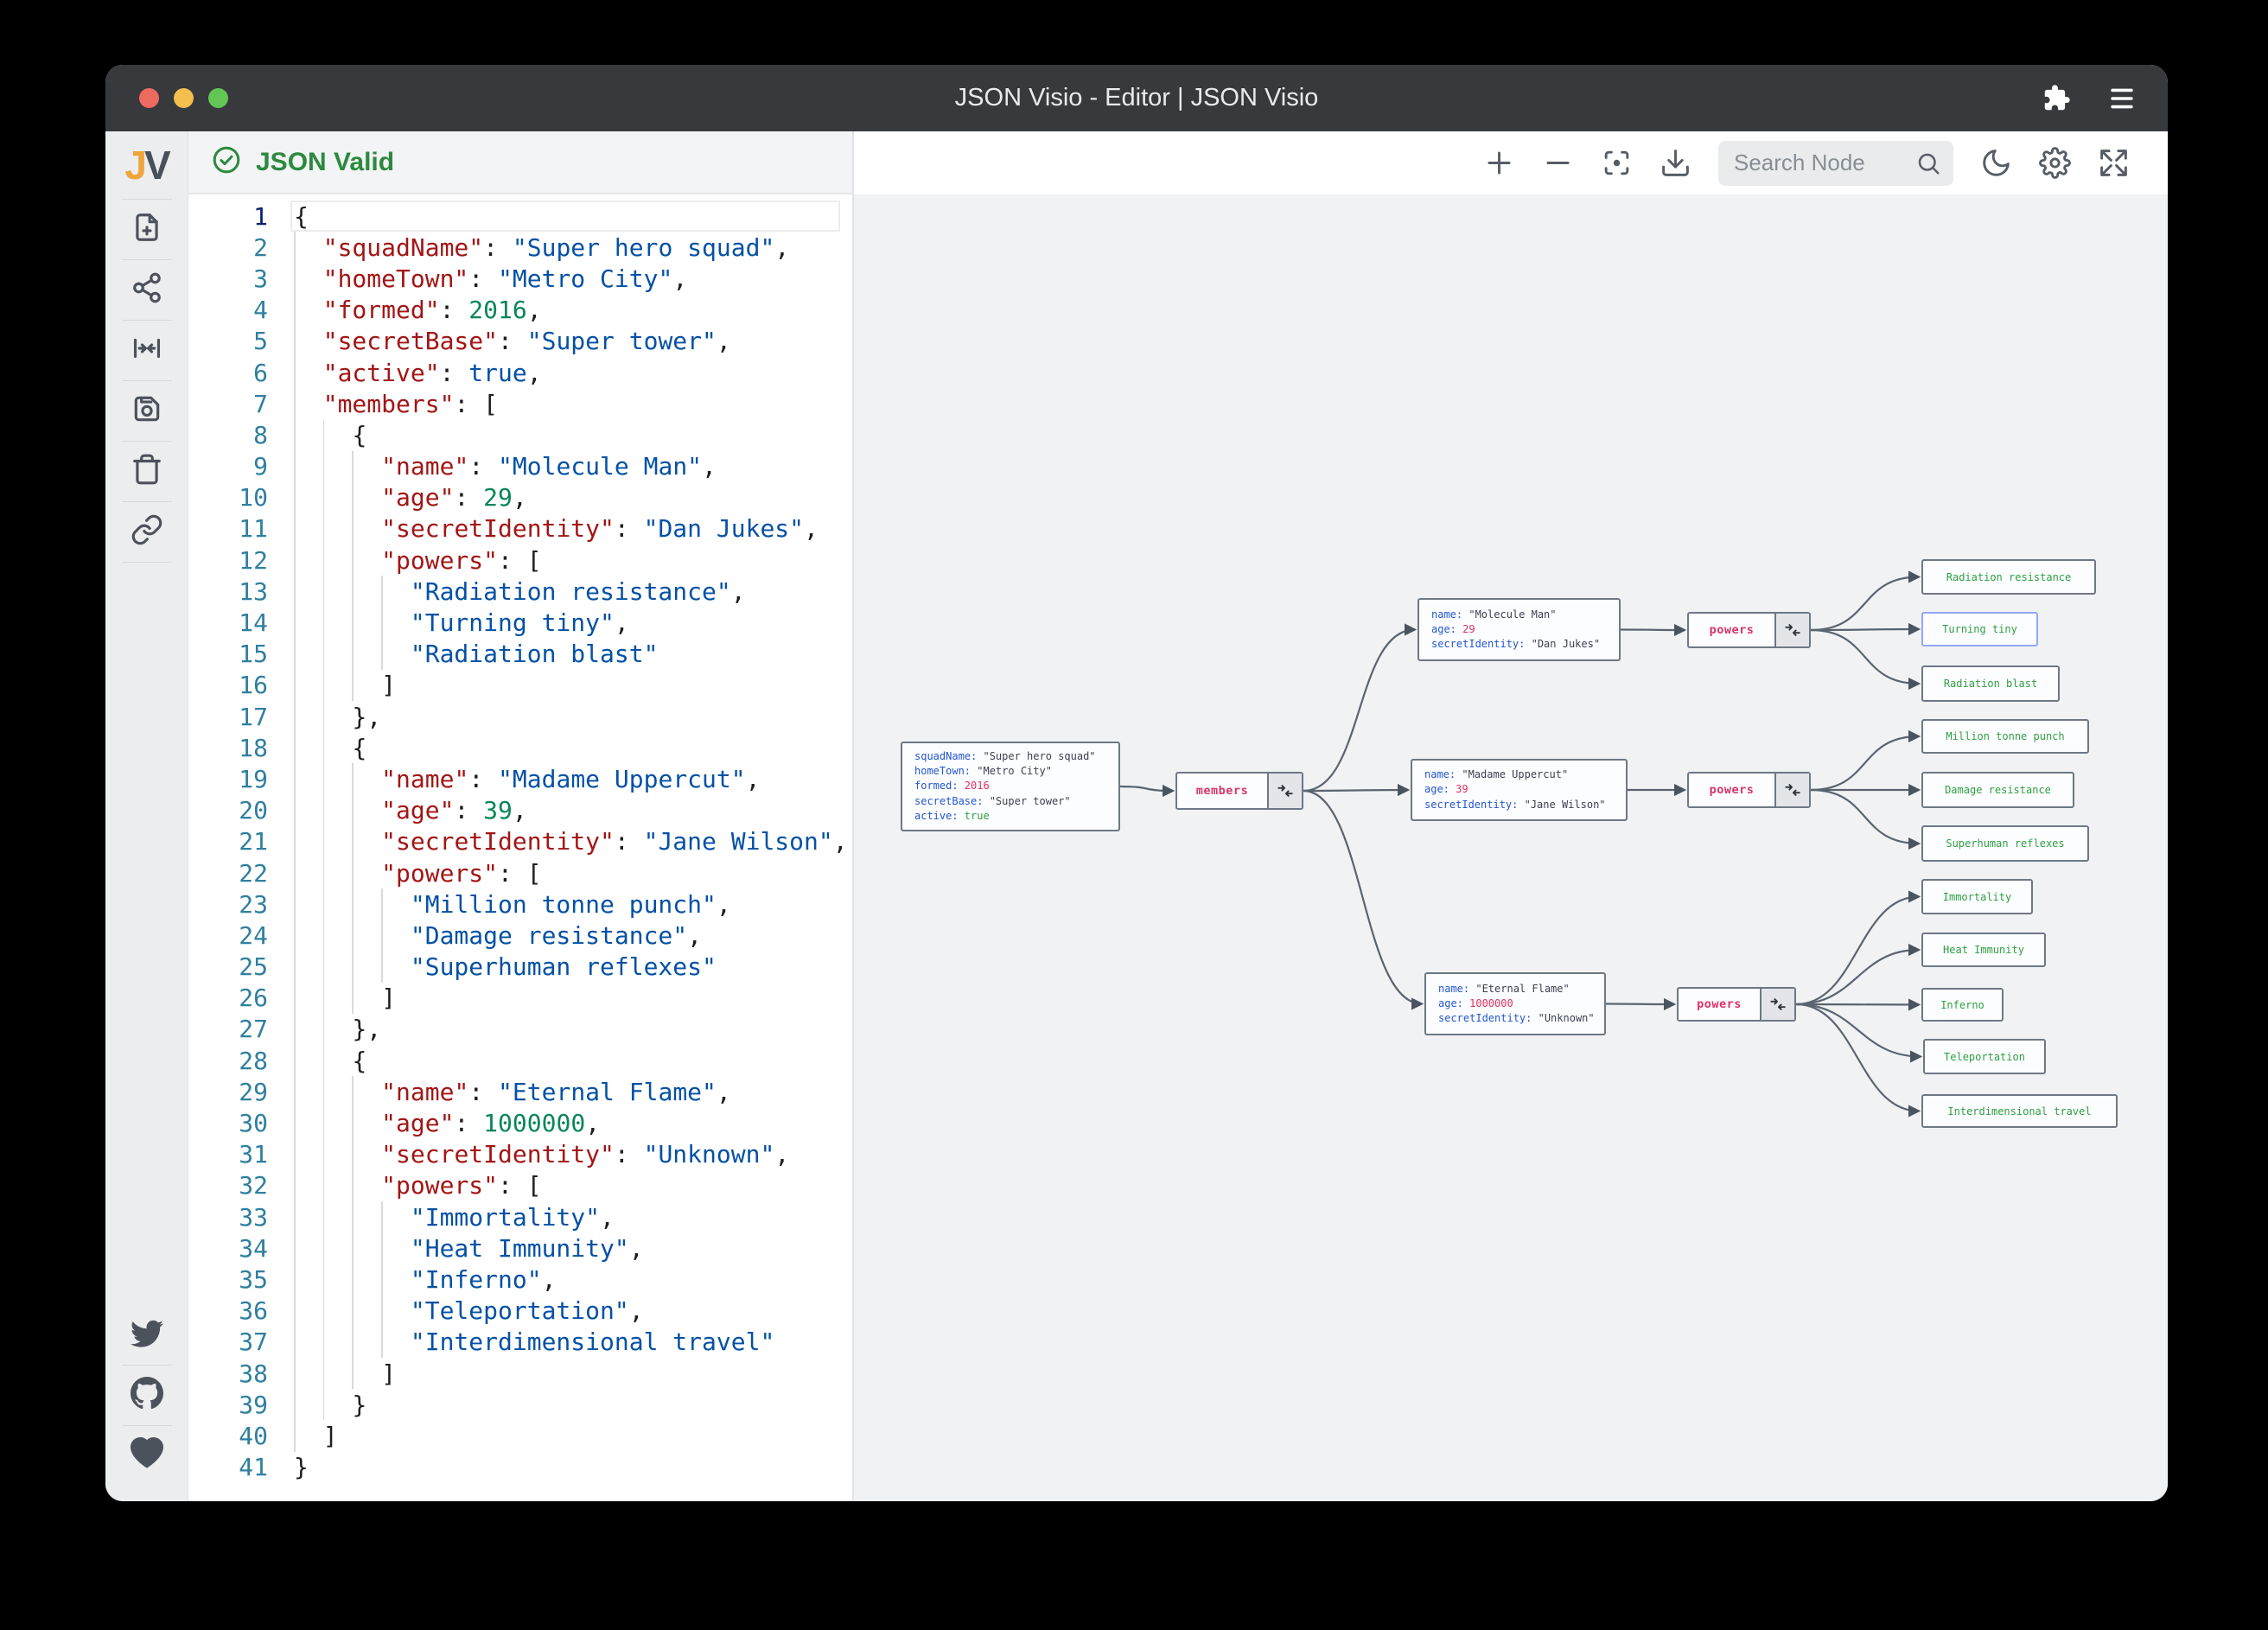  I want to click on graph-node-l9: Inferno, so click(1963, 1005).